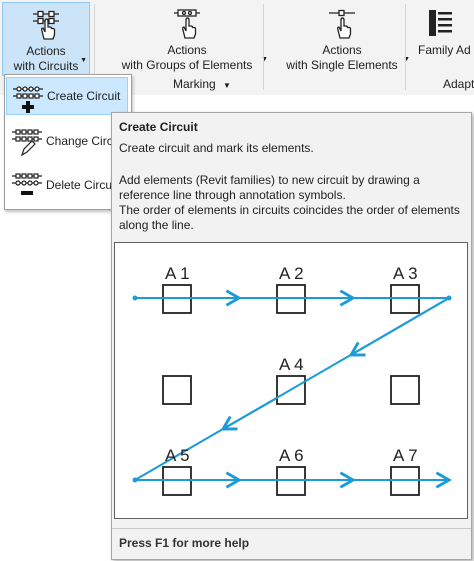 Image resolution: width=474 pixels, height=561 pixels. Describe the element at coordinates (27, 184) in the screenshot. I see `delete-circuit-icon` at that location.